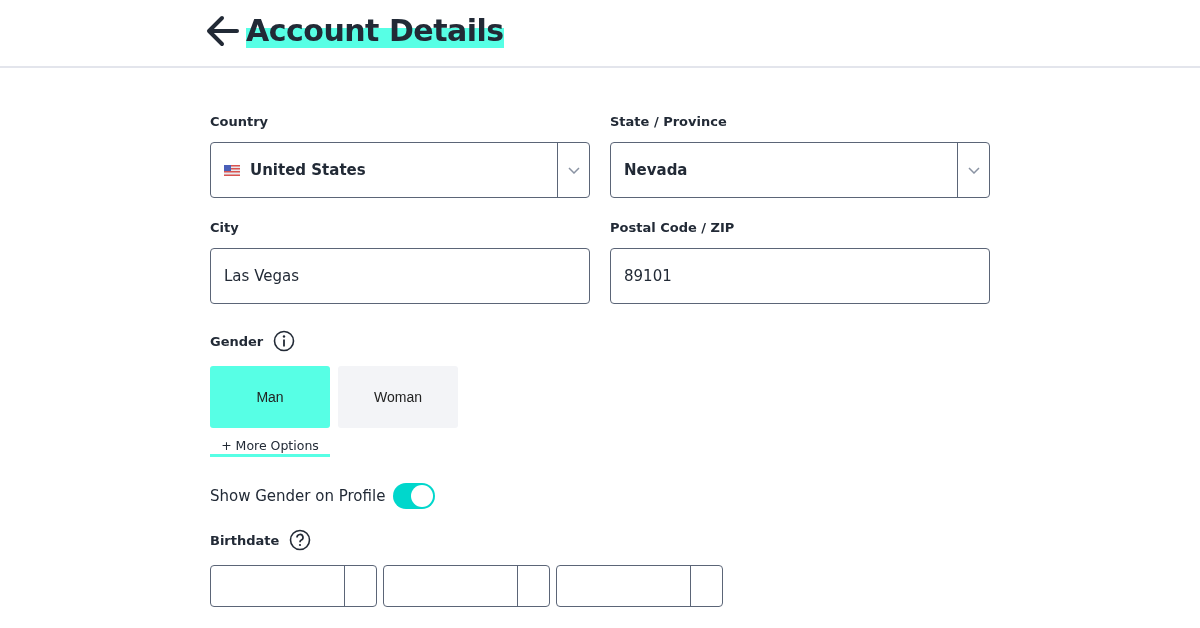 The height and width of the screenshot is (628, 1200). Describe the element at coordinates (270, 447) in the screenshot. I see `more-options-link: + More Options` at that location.